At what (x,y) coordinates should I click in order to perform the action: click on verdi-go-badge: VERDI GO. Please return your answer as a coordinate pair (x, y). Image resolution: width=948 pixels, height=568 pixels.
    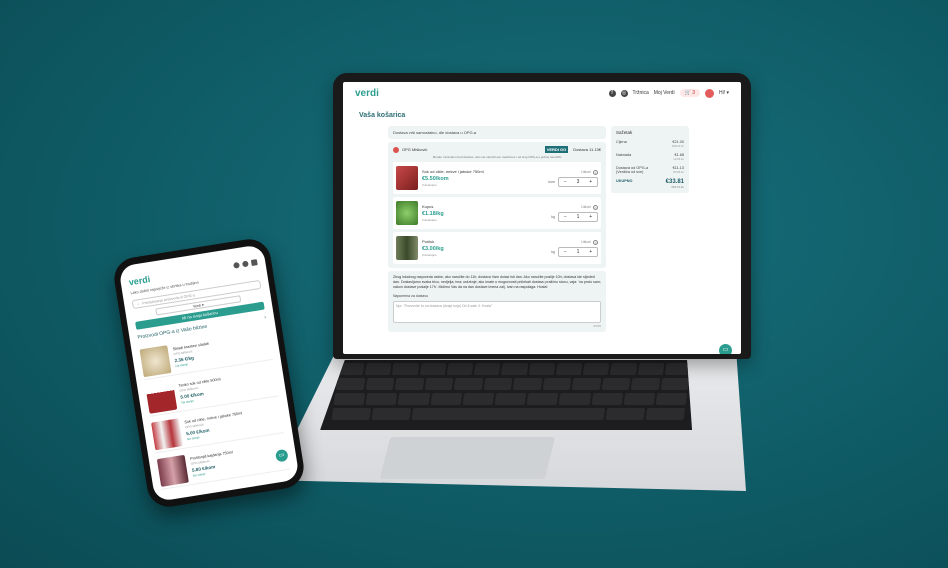
    Looking at the image, I should click on (556, 149).